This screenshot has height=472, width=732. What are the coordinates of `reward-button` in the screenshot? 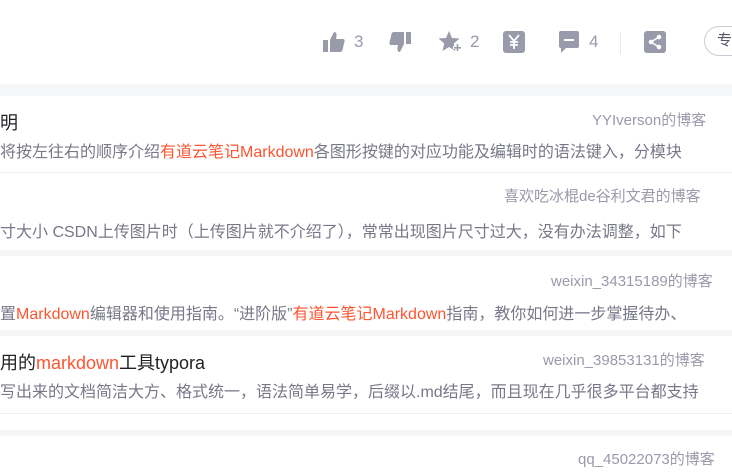 It's located at (514, 42).